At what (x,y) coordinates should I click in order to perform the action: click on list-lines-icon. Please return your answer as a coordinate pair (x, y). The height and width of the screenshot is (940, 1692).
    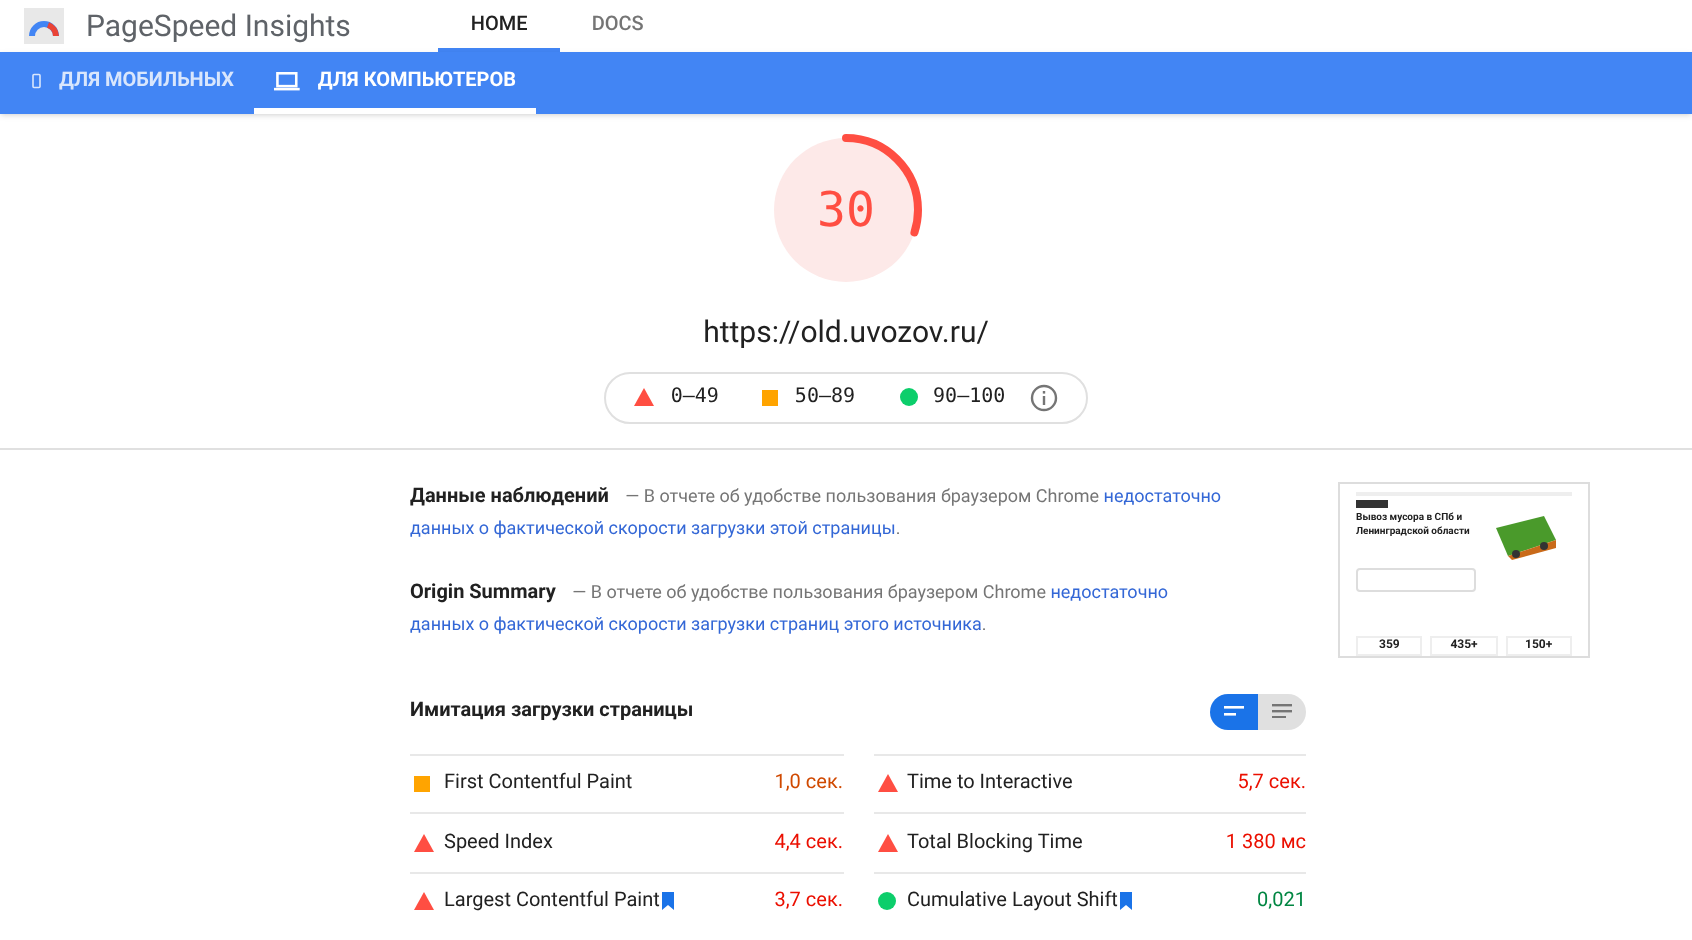
    Looking at the image, I should click on (1282, 711).